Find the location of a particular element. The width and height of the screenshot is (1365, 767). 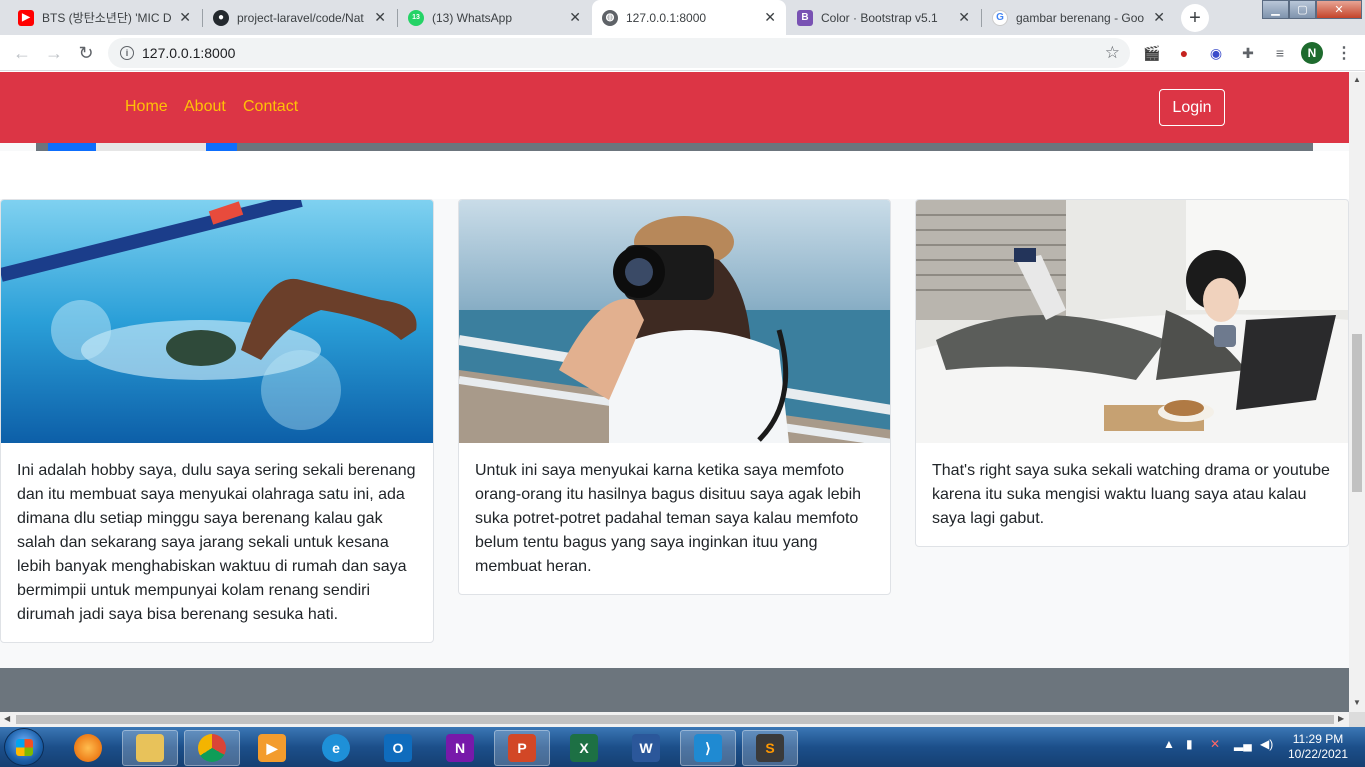

address-bar: i 127.0.0.1:8000 ☆ is located at coordinates (619, 53).